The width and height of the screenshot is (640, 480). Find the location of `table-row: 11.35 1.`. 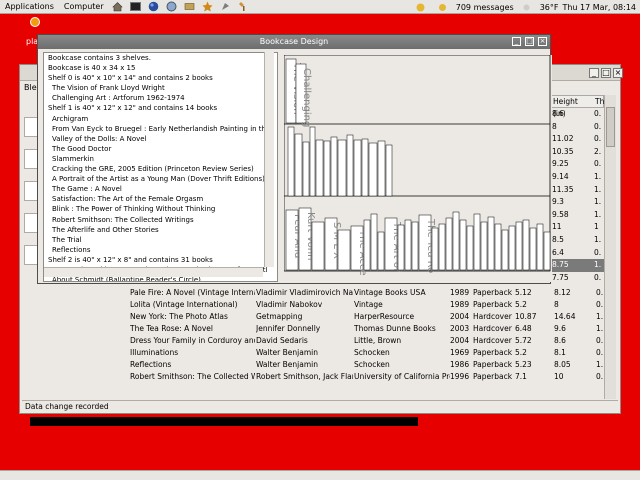

table-row: 11.35 1. is located at coordinates (577, 190).